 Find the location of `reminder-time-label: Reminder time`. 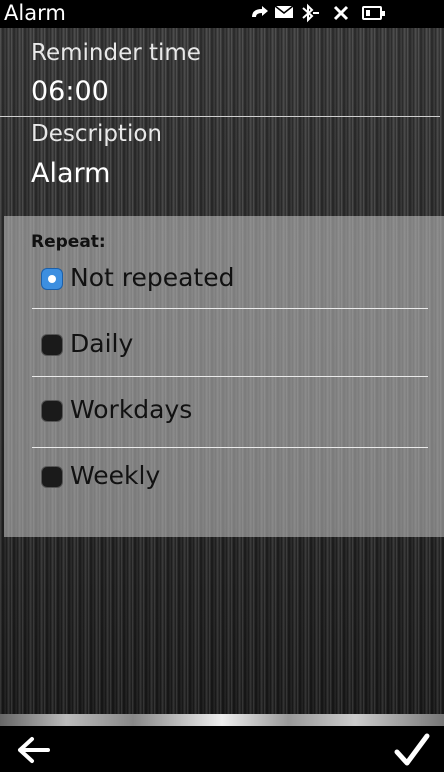

reminder-time-label: Reminder time is located at coordinates (116, 53).